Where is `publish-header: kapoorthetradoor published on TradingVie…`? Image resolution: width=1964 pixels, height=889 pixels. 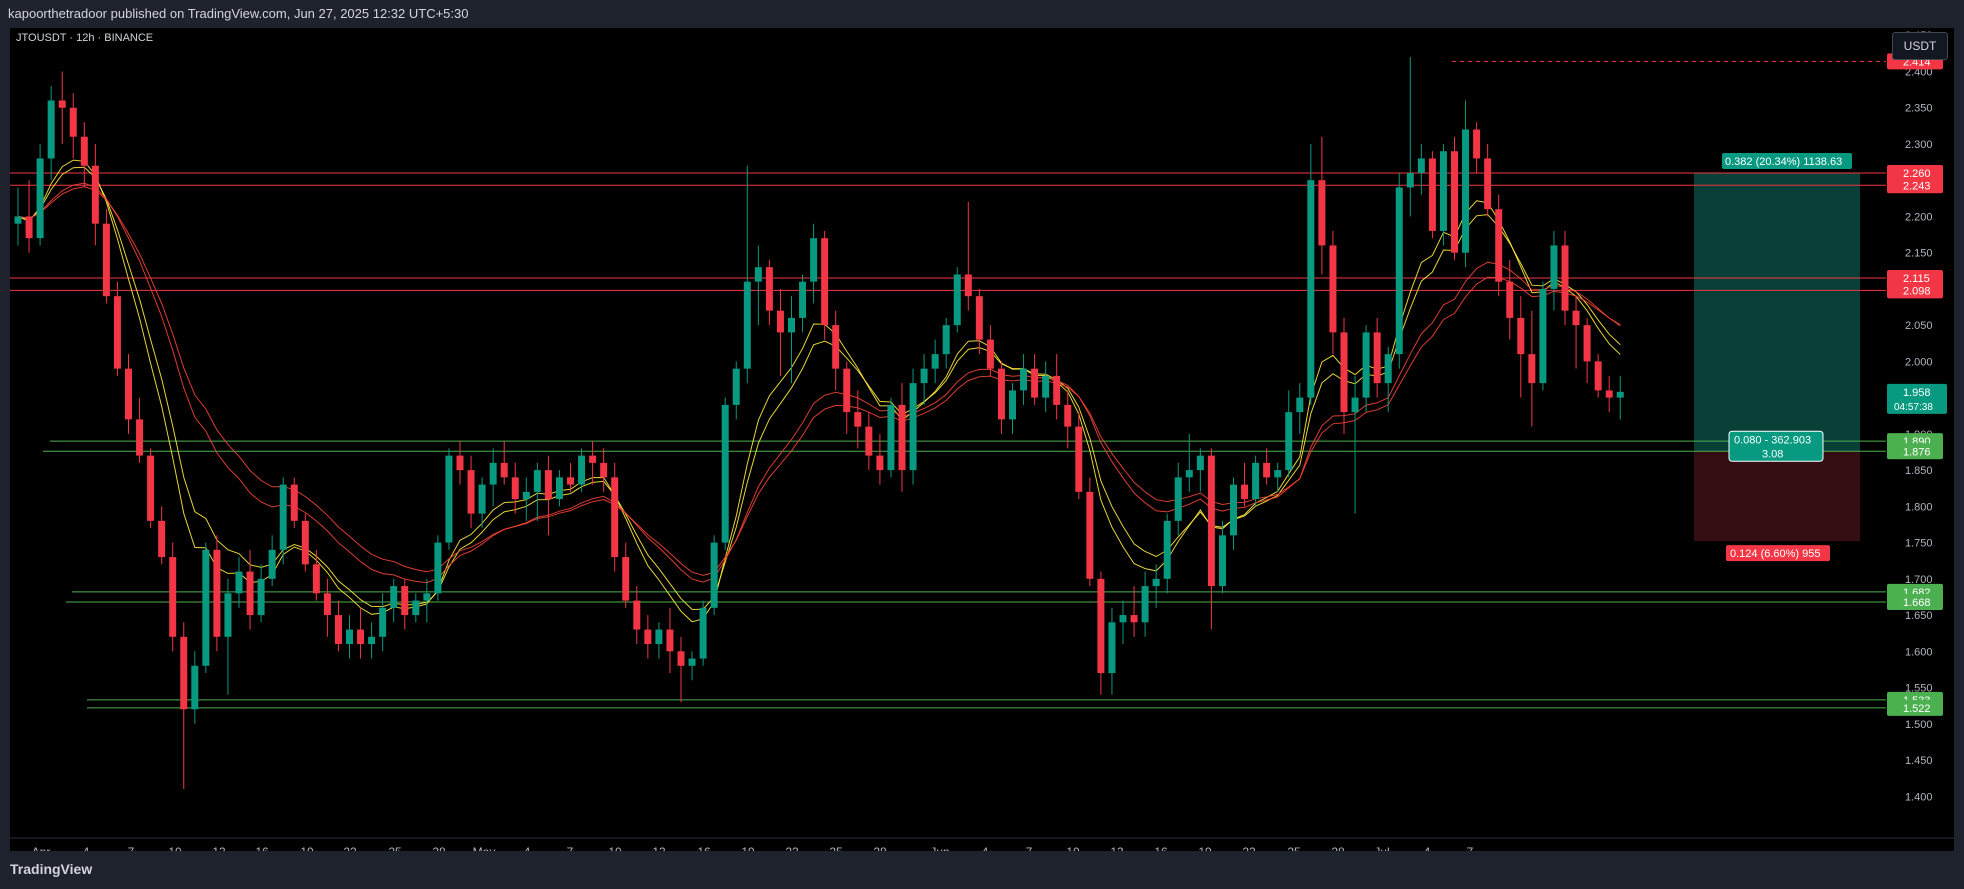 publish-header: kapoorthetradoor published on TradingVie… is located at coordinates (982, 14).